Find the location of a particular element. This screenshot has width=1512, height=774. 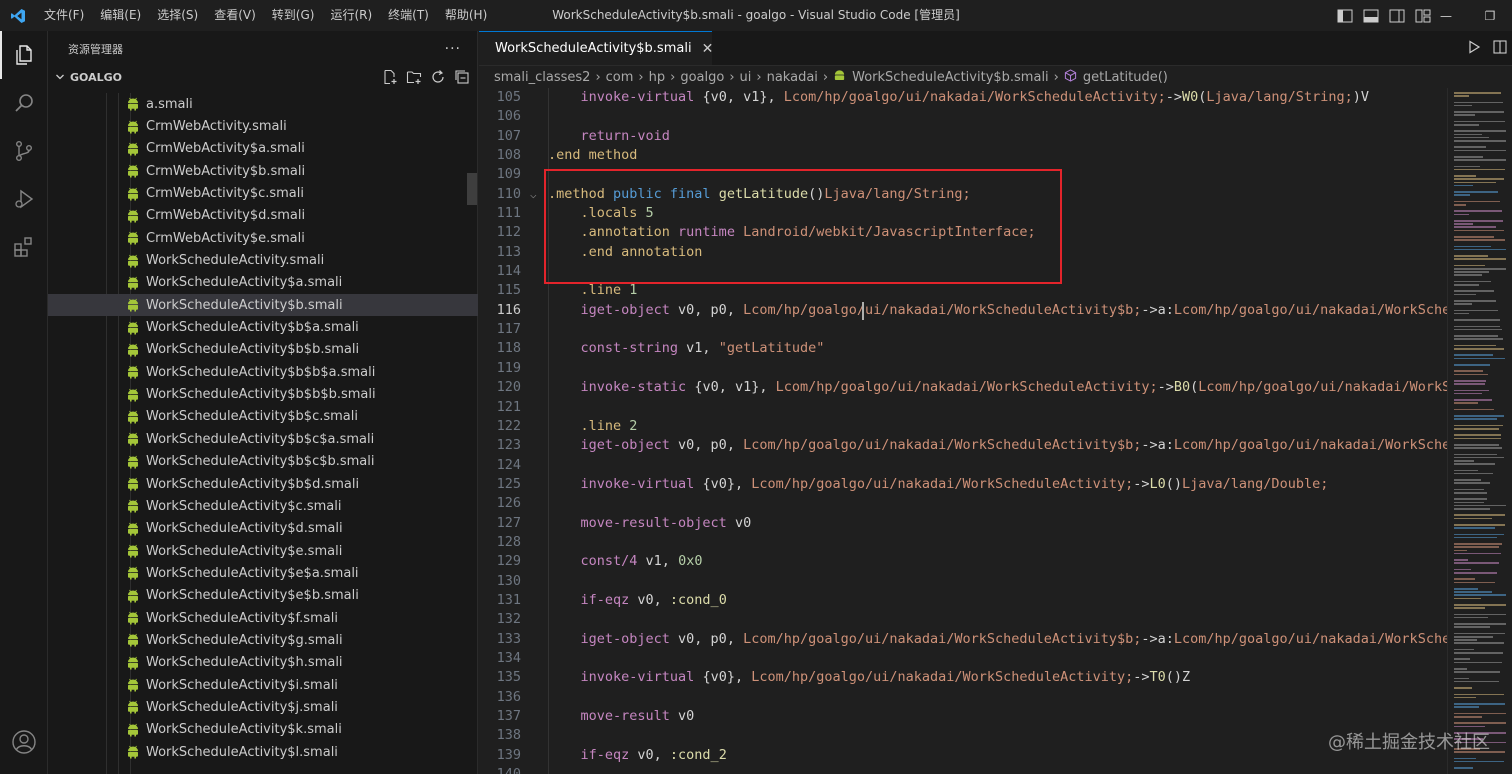

file-tree-item: WorkScheduleActivity$b.smali is located at coordinates (263, 305).